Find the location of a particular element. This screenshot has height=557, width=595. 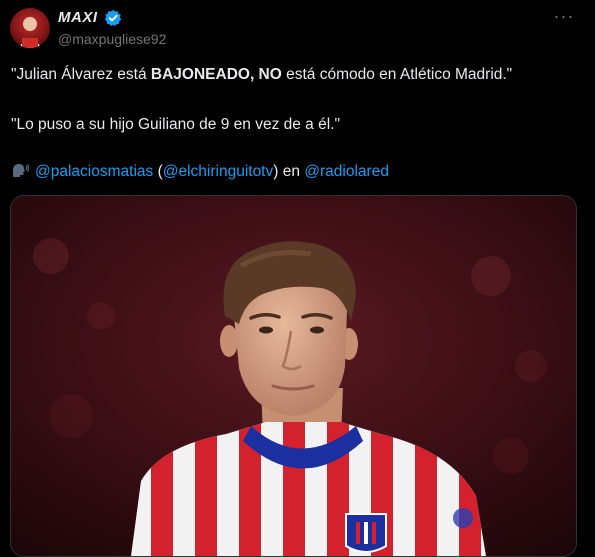

tweet-text: ( is located at coordinates (158, 171).